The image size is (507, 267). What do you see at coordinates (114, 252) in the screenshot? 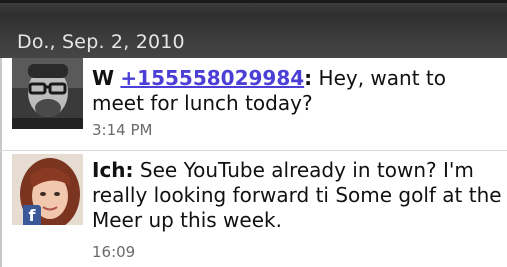
I see `message-time: 16:09` at bounding box center [114, 252].